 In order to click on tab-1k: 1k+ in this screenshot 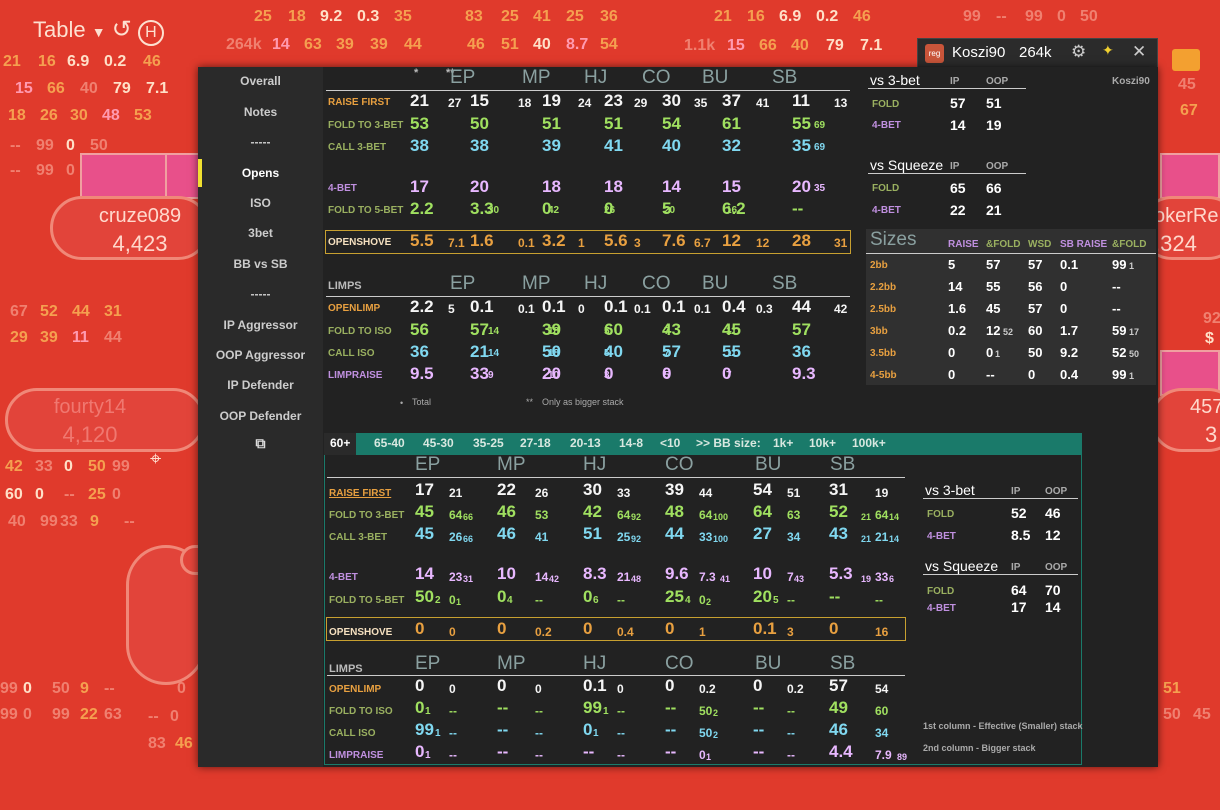, I will do `click(783, 443)`.